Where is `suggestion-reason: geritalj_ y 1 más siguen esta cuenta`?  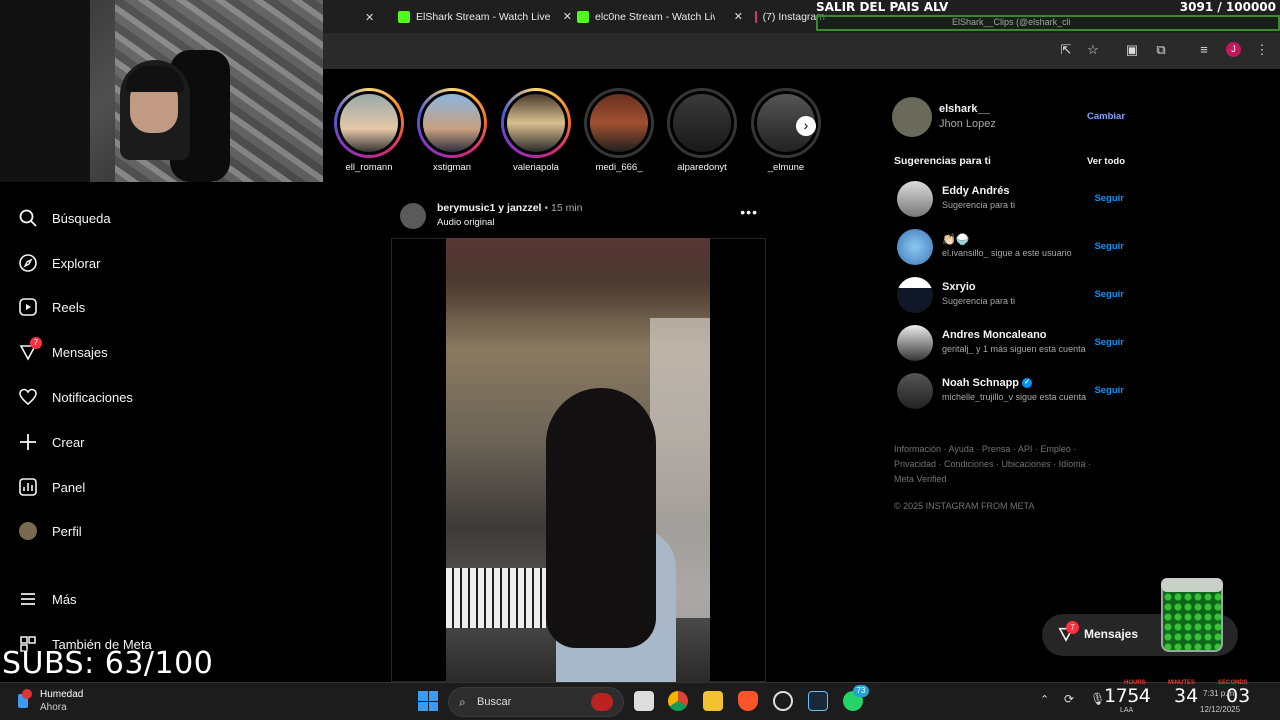
suggestion-reason: geritalj_ y 1 más siguen esta cuenta is located at coordinates (1014, 349).